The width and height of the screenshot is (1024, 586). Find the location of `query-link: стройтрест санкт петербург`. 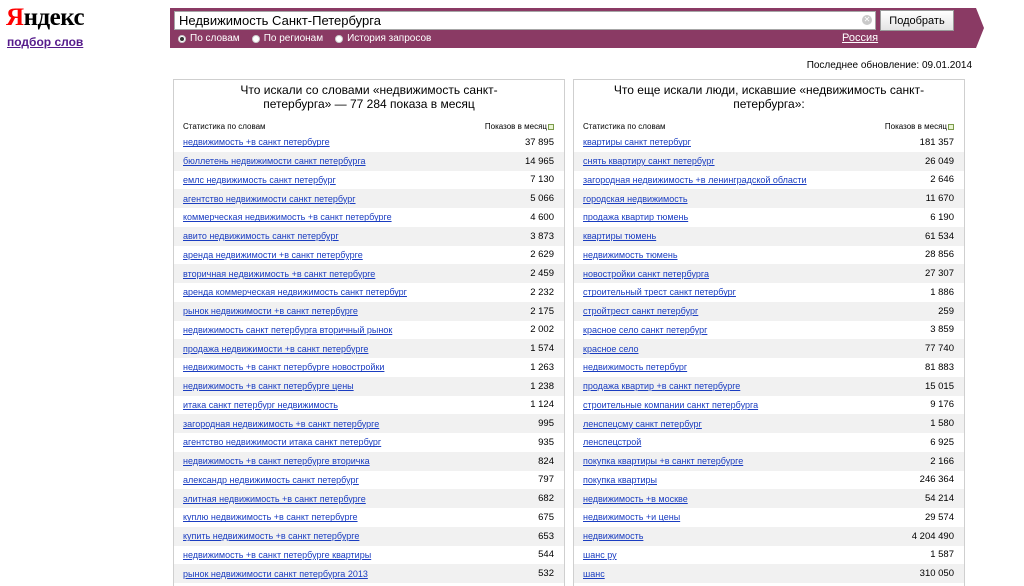

query-link: стройтрест санкт петербург is located at coordinates (640, 311).